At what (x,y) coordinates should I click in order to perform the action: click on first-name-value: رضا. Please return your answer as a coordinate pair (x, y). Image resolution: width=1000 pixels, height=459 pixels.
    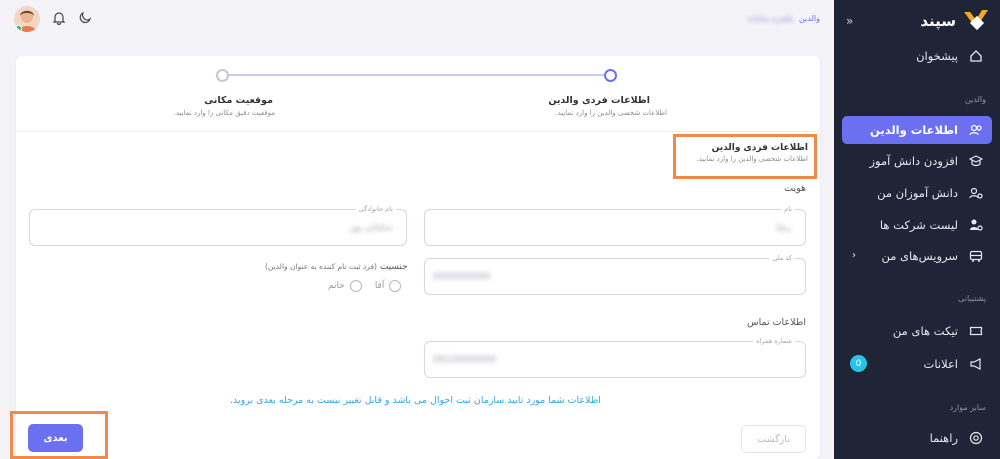
    Looking at the image, I should click on (783, 228).